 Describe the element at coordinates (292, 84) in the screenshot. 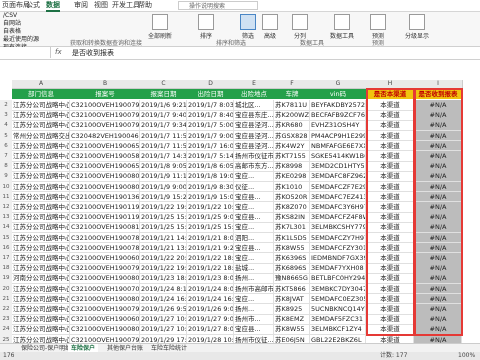

I see `column-letter: F` at that location.